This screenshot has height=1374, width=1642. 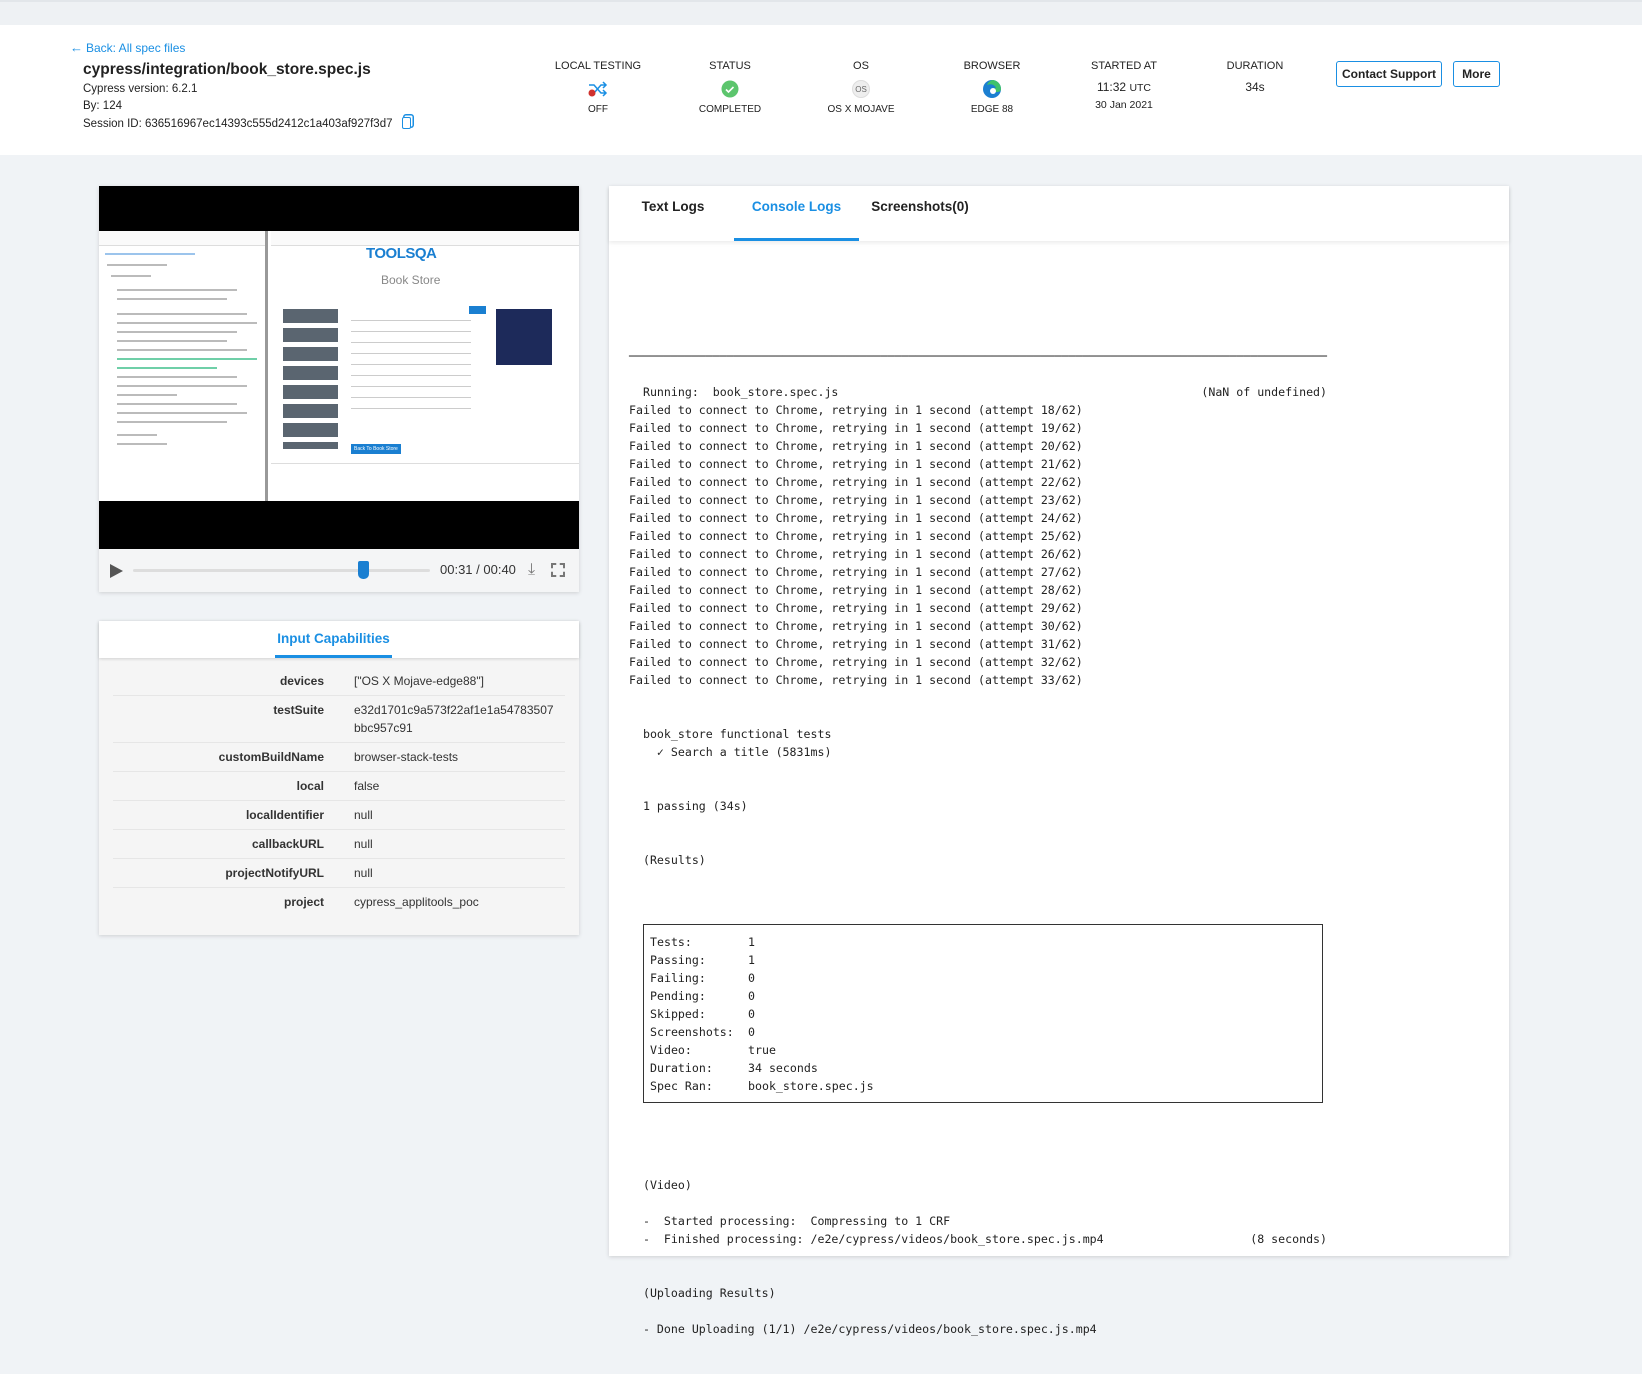 I want to click on results-label: Spec Ran:, so click(x=681, y=1086).